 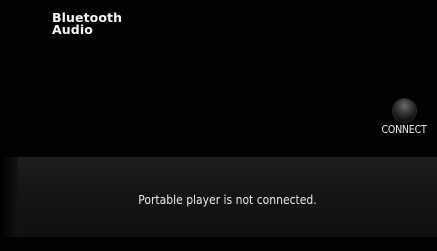 What do you see at coordinates (72, 29) in the screenshot?
I see `page-title-line2: Audio` at bounding box center [72, 29].